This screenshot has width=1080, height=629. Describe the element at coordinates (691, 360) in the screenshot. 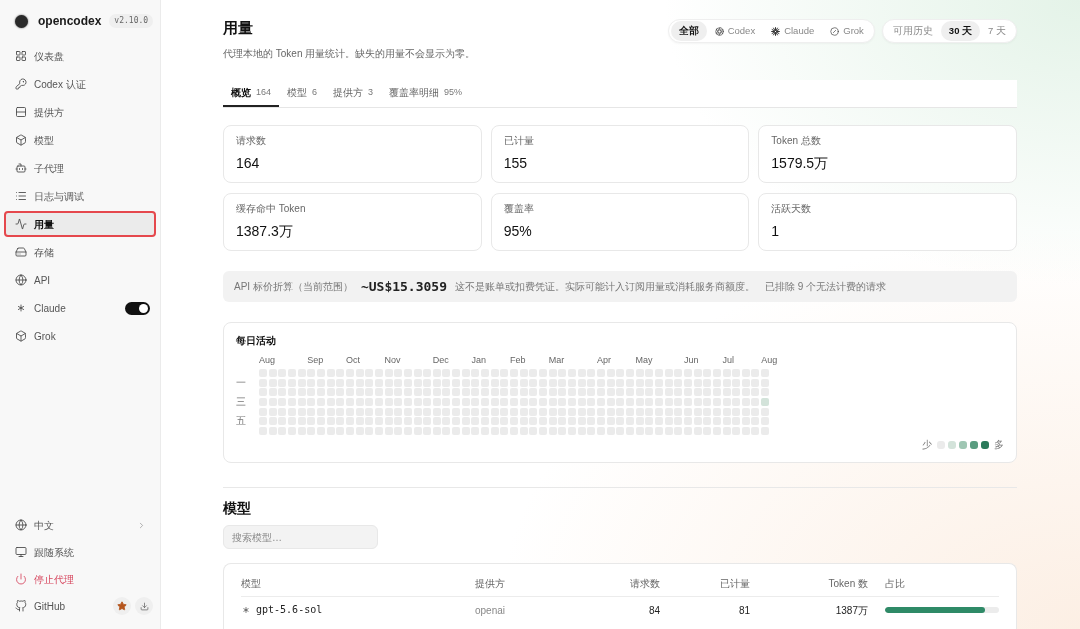

I see `month-label: Jun` at that location.